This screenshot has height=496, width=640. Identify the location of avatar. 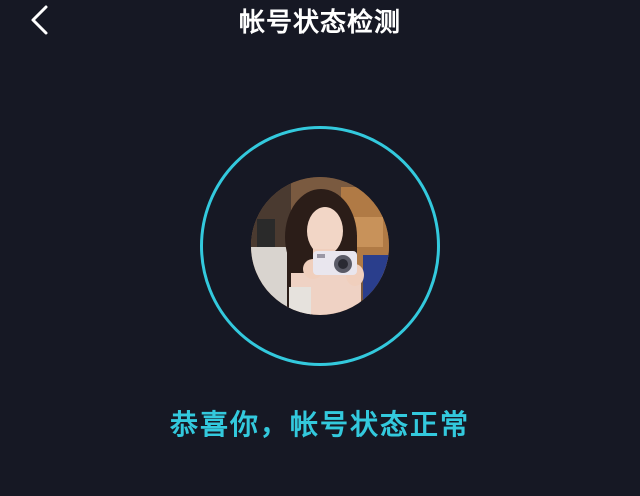
(320, 246).